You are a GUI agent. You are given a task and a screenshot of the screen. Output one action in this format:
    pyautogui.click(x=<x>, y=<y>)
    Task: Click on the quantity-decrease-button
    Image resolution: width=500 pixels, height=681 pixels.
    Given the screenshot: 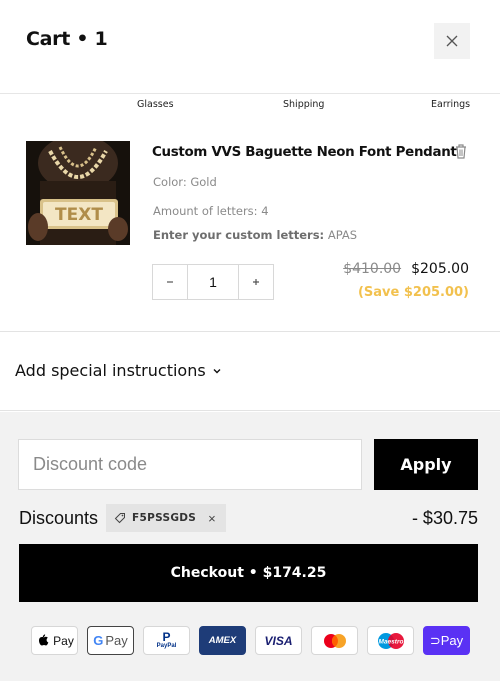 What is the action you would take?
    pyautogui.click(x=170, y=282)
    